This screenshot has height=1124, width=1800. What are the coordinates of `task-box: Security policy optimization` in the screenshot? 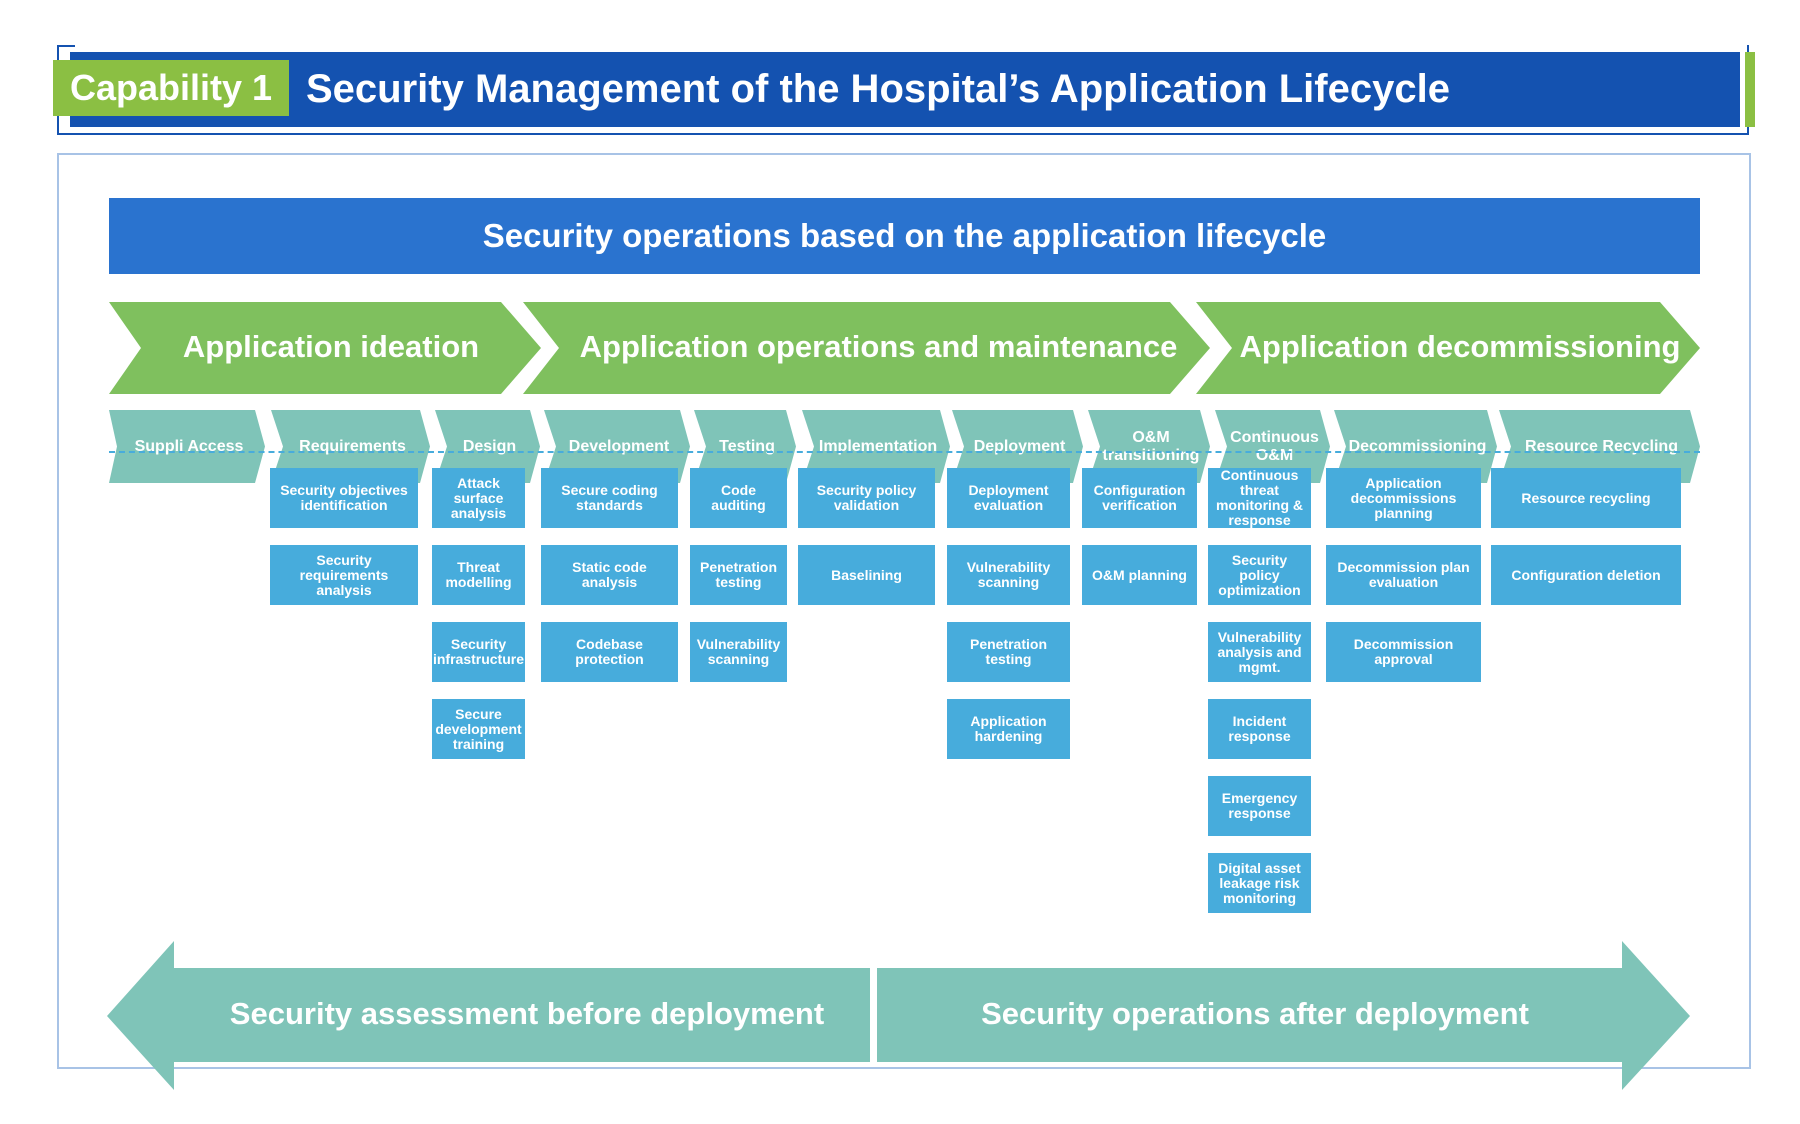 It's located at (1259, 575).